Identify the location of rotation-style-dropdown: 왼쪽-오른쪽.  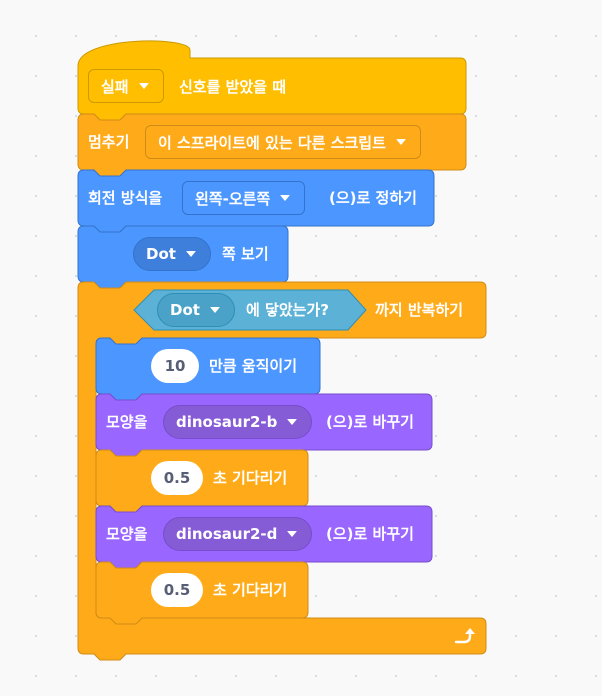
(244, 198).